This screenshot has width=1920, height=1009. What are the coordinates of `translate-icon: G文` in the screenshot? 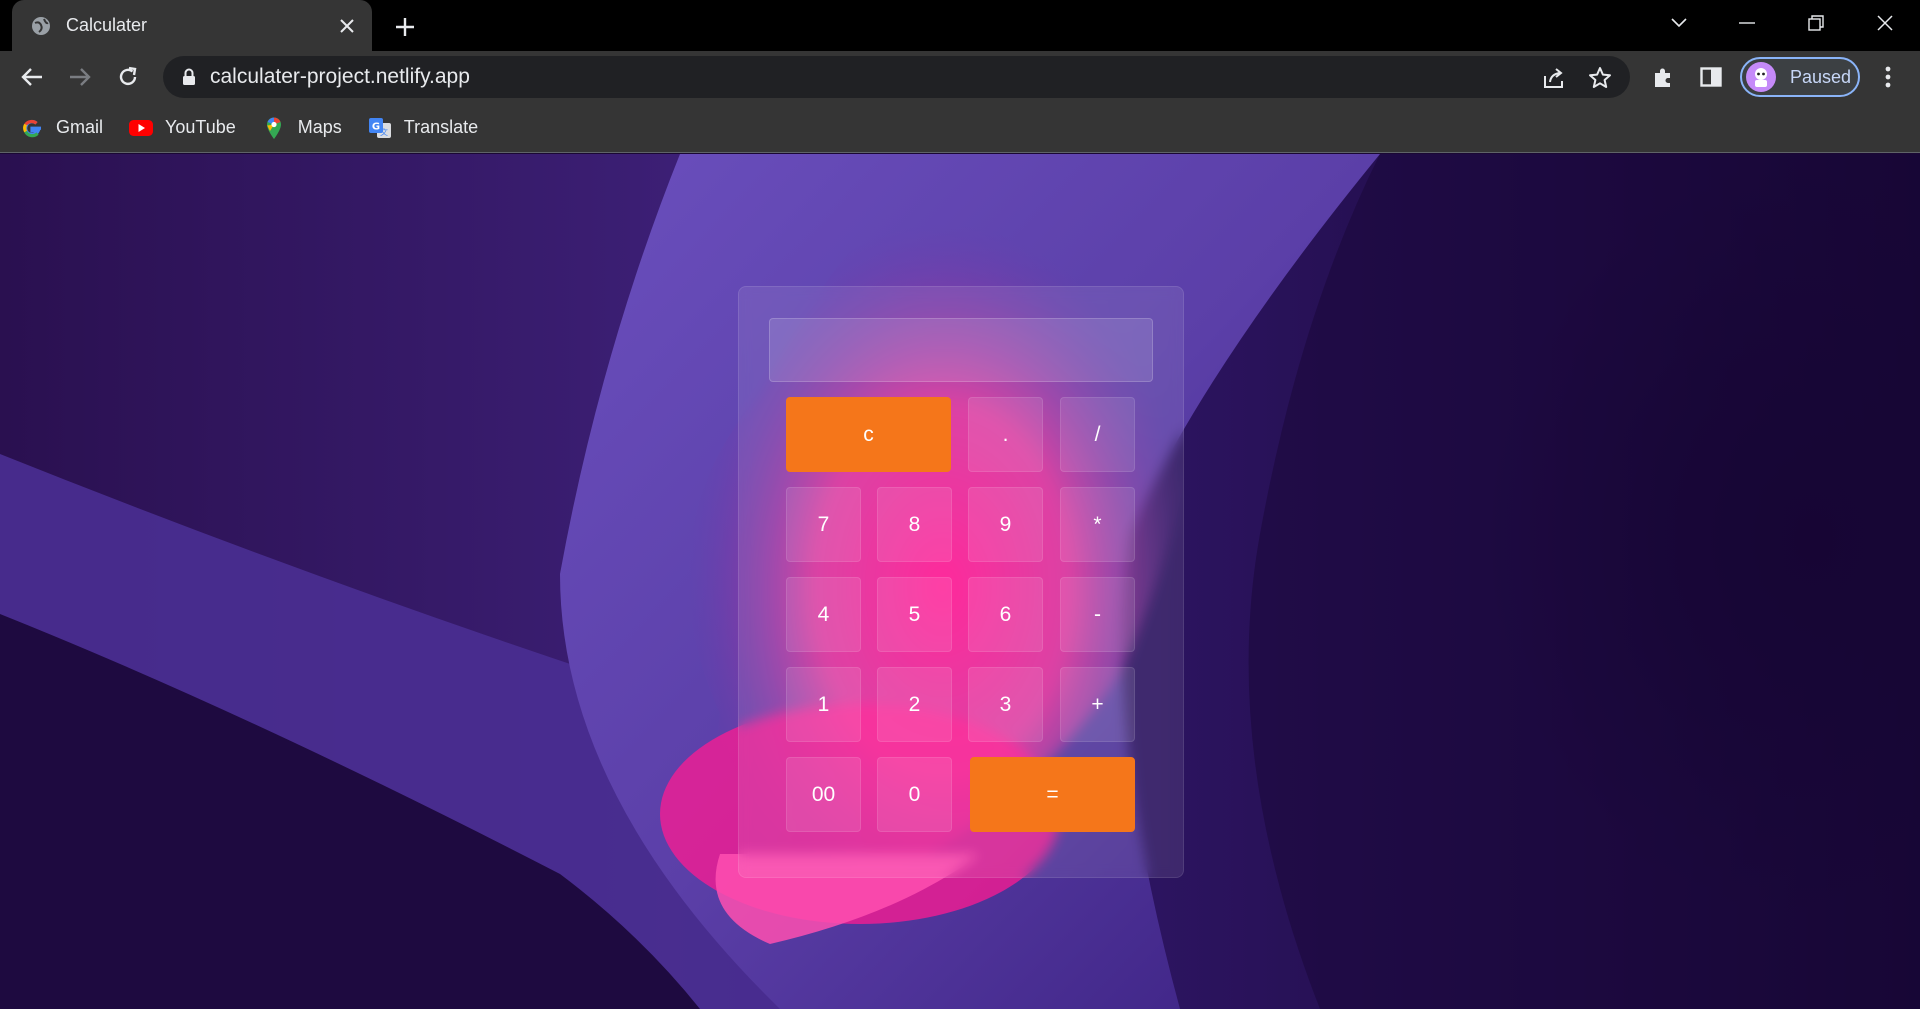 It's located at (380, 128).